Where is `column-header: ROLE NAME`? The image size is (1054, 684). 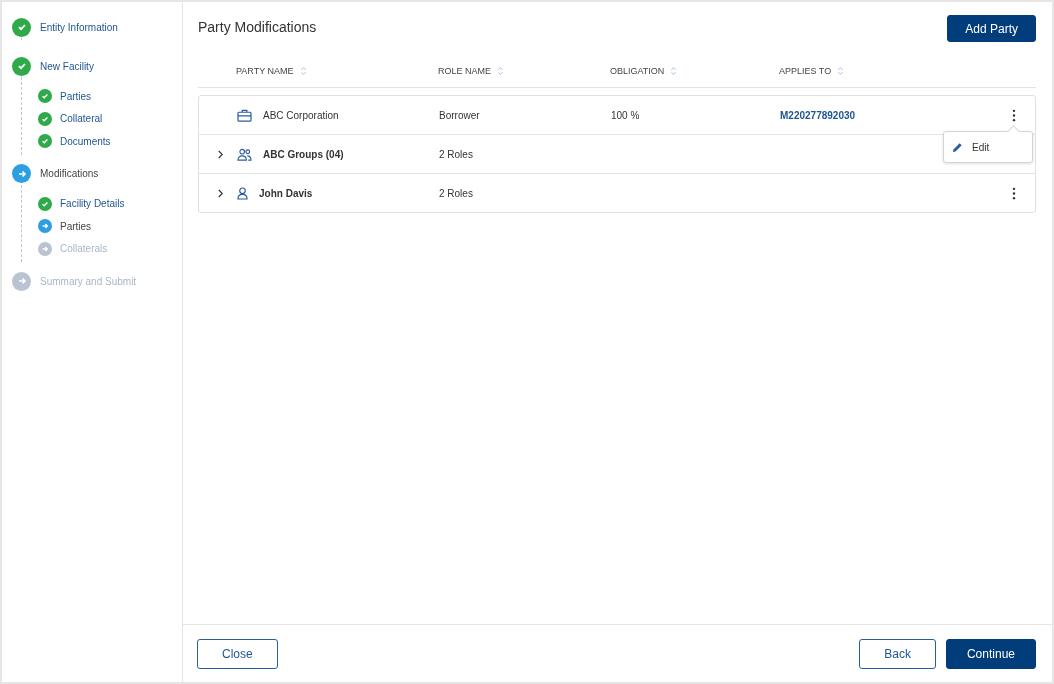 column-header: ROLE NAME is located at coordinates (524, 71).